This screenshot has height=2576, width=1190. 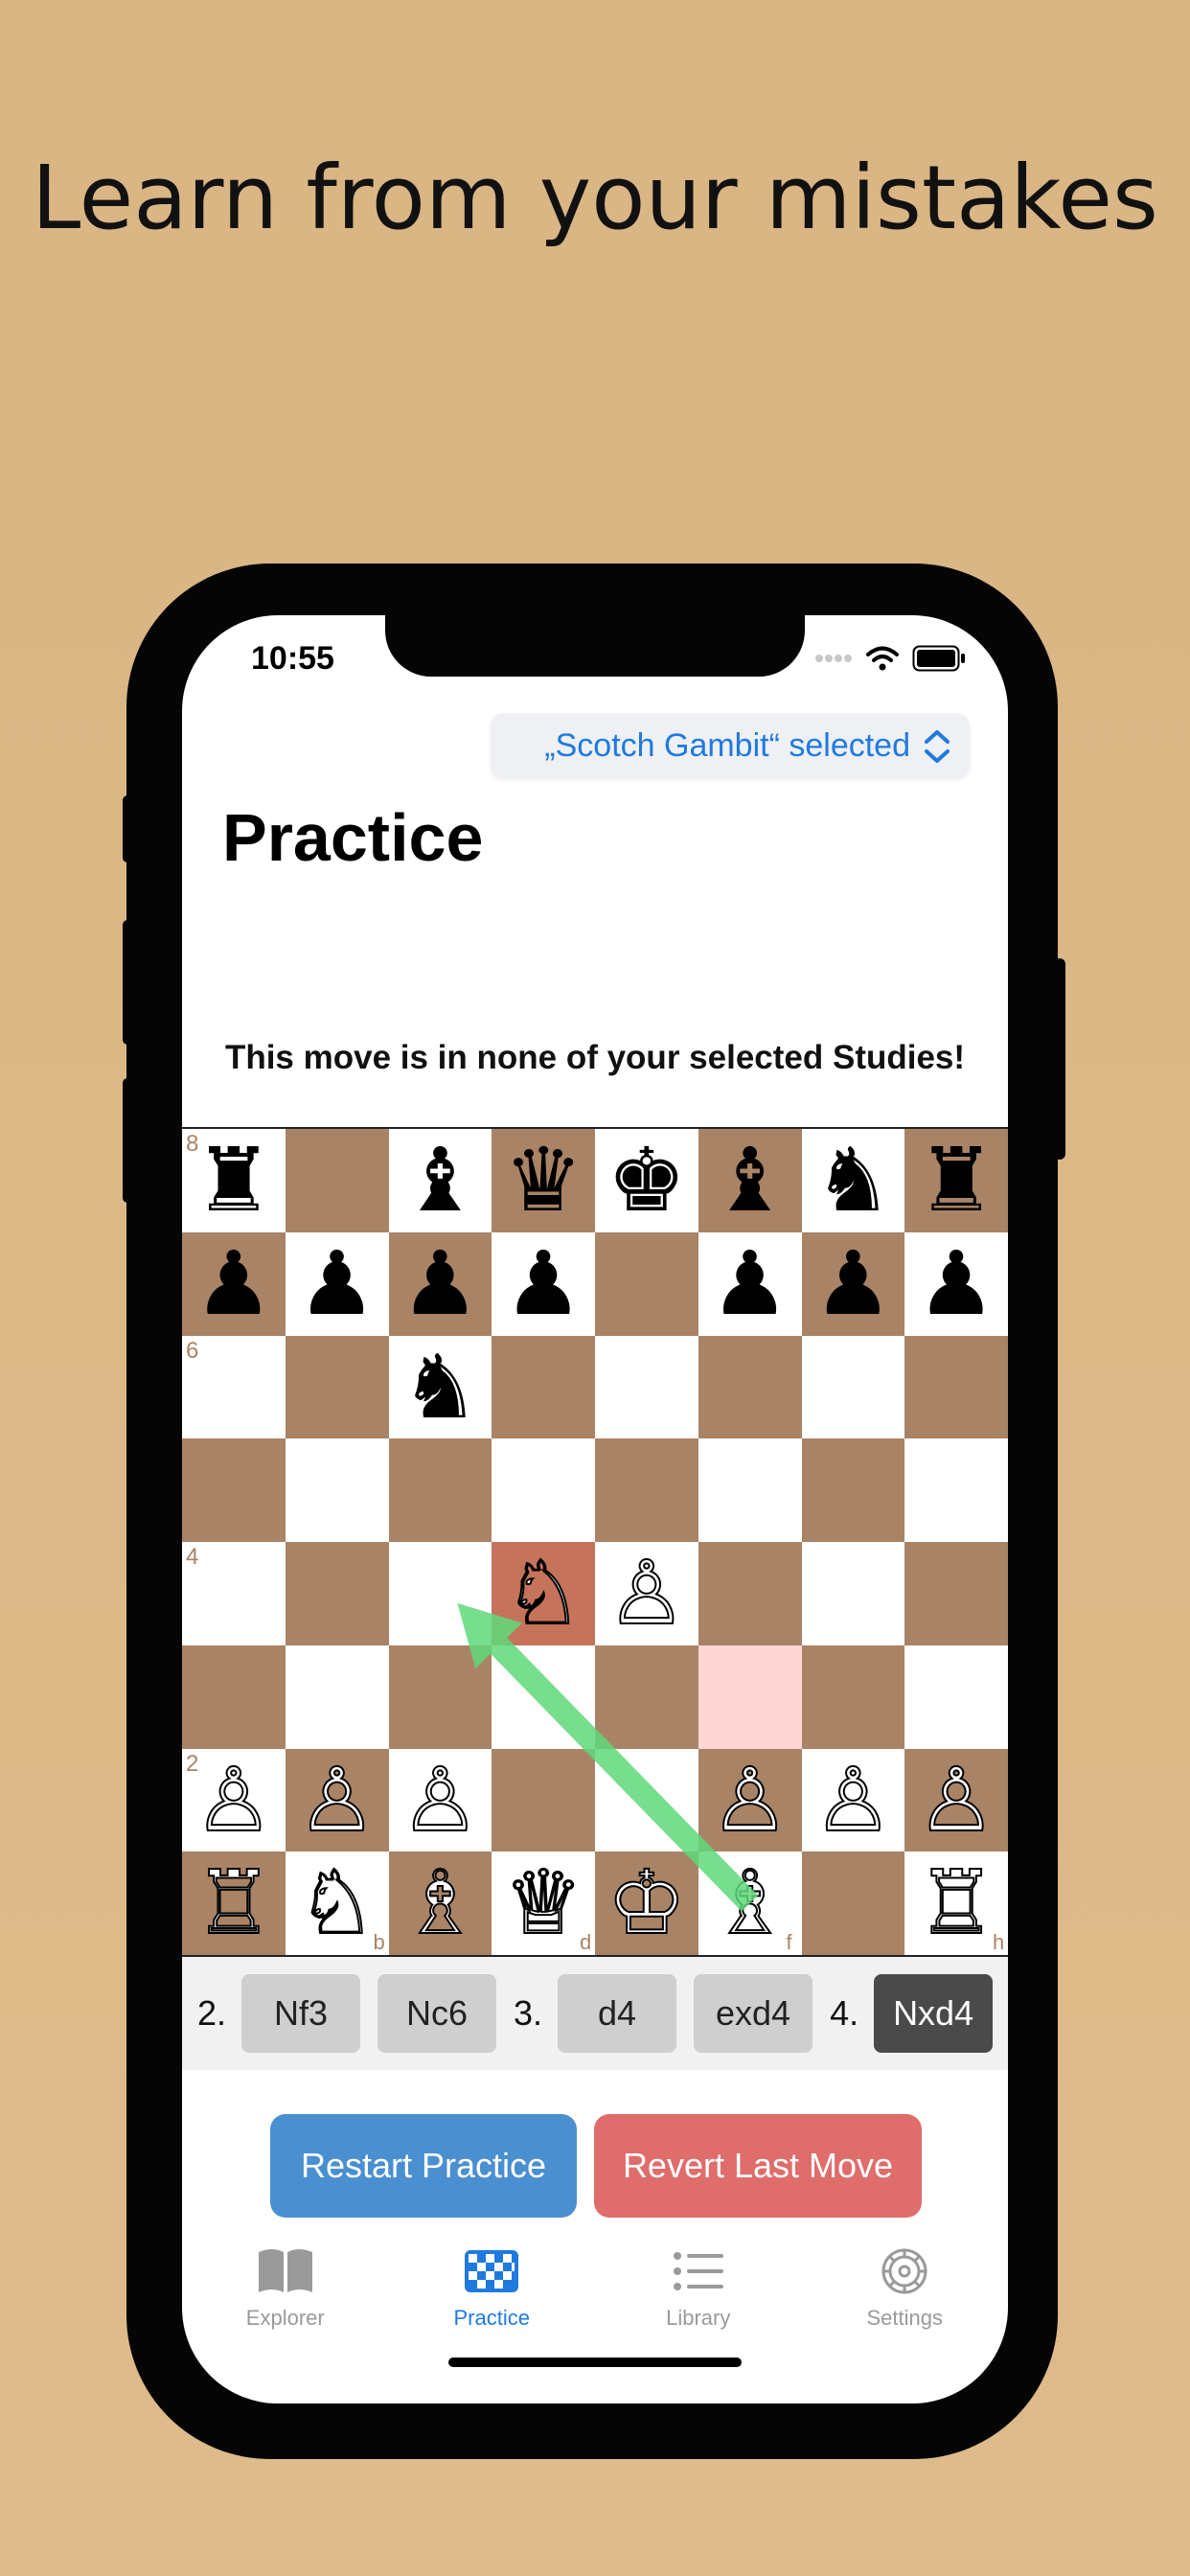 What do you see at coordinates (853, 1387) in the screenshot?
I see `square-g6` at bounding box center [853, 1387].